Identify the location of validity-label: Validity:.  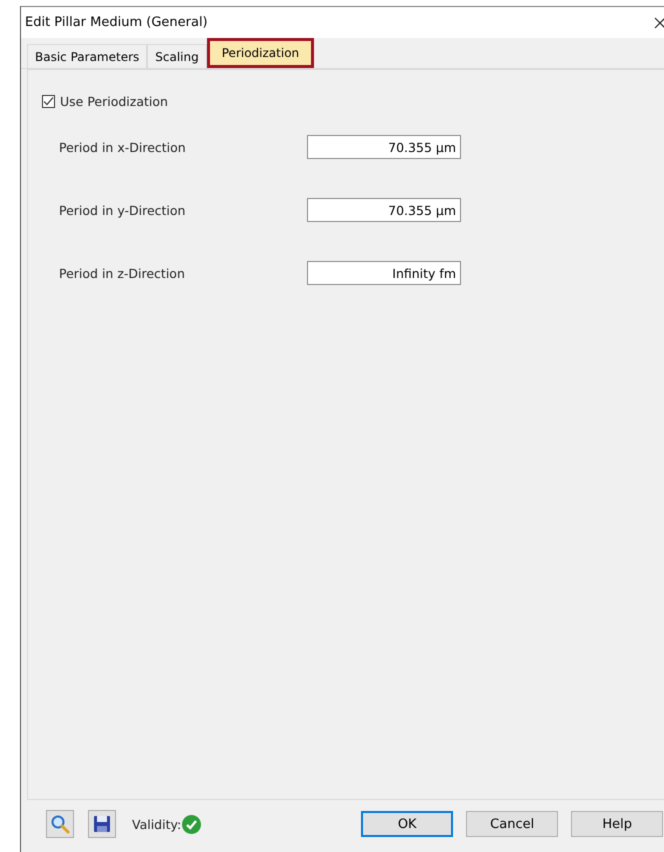
(157, 824).